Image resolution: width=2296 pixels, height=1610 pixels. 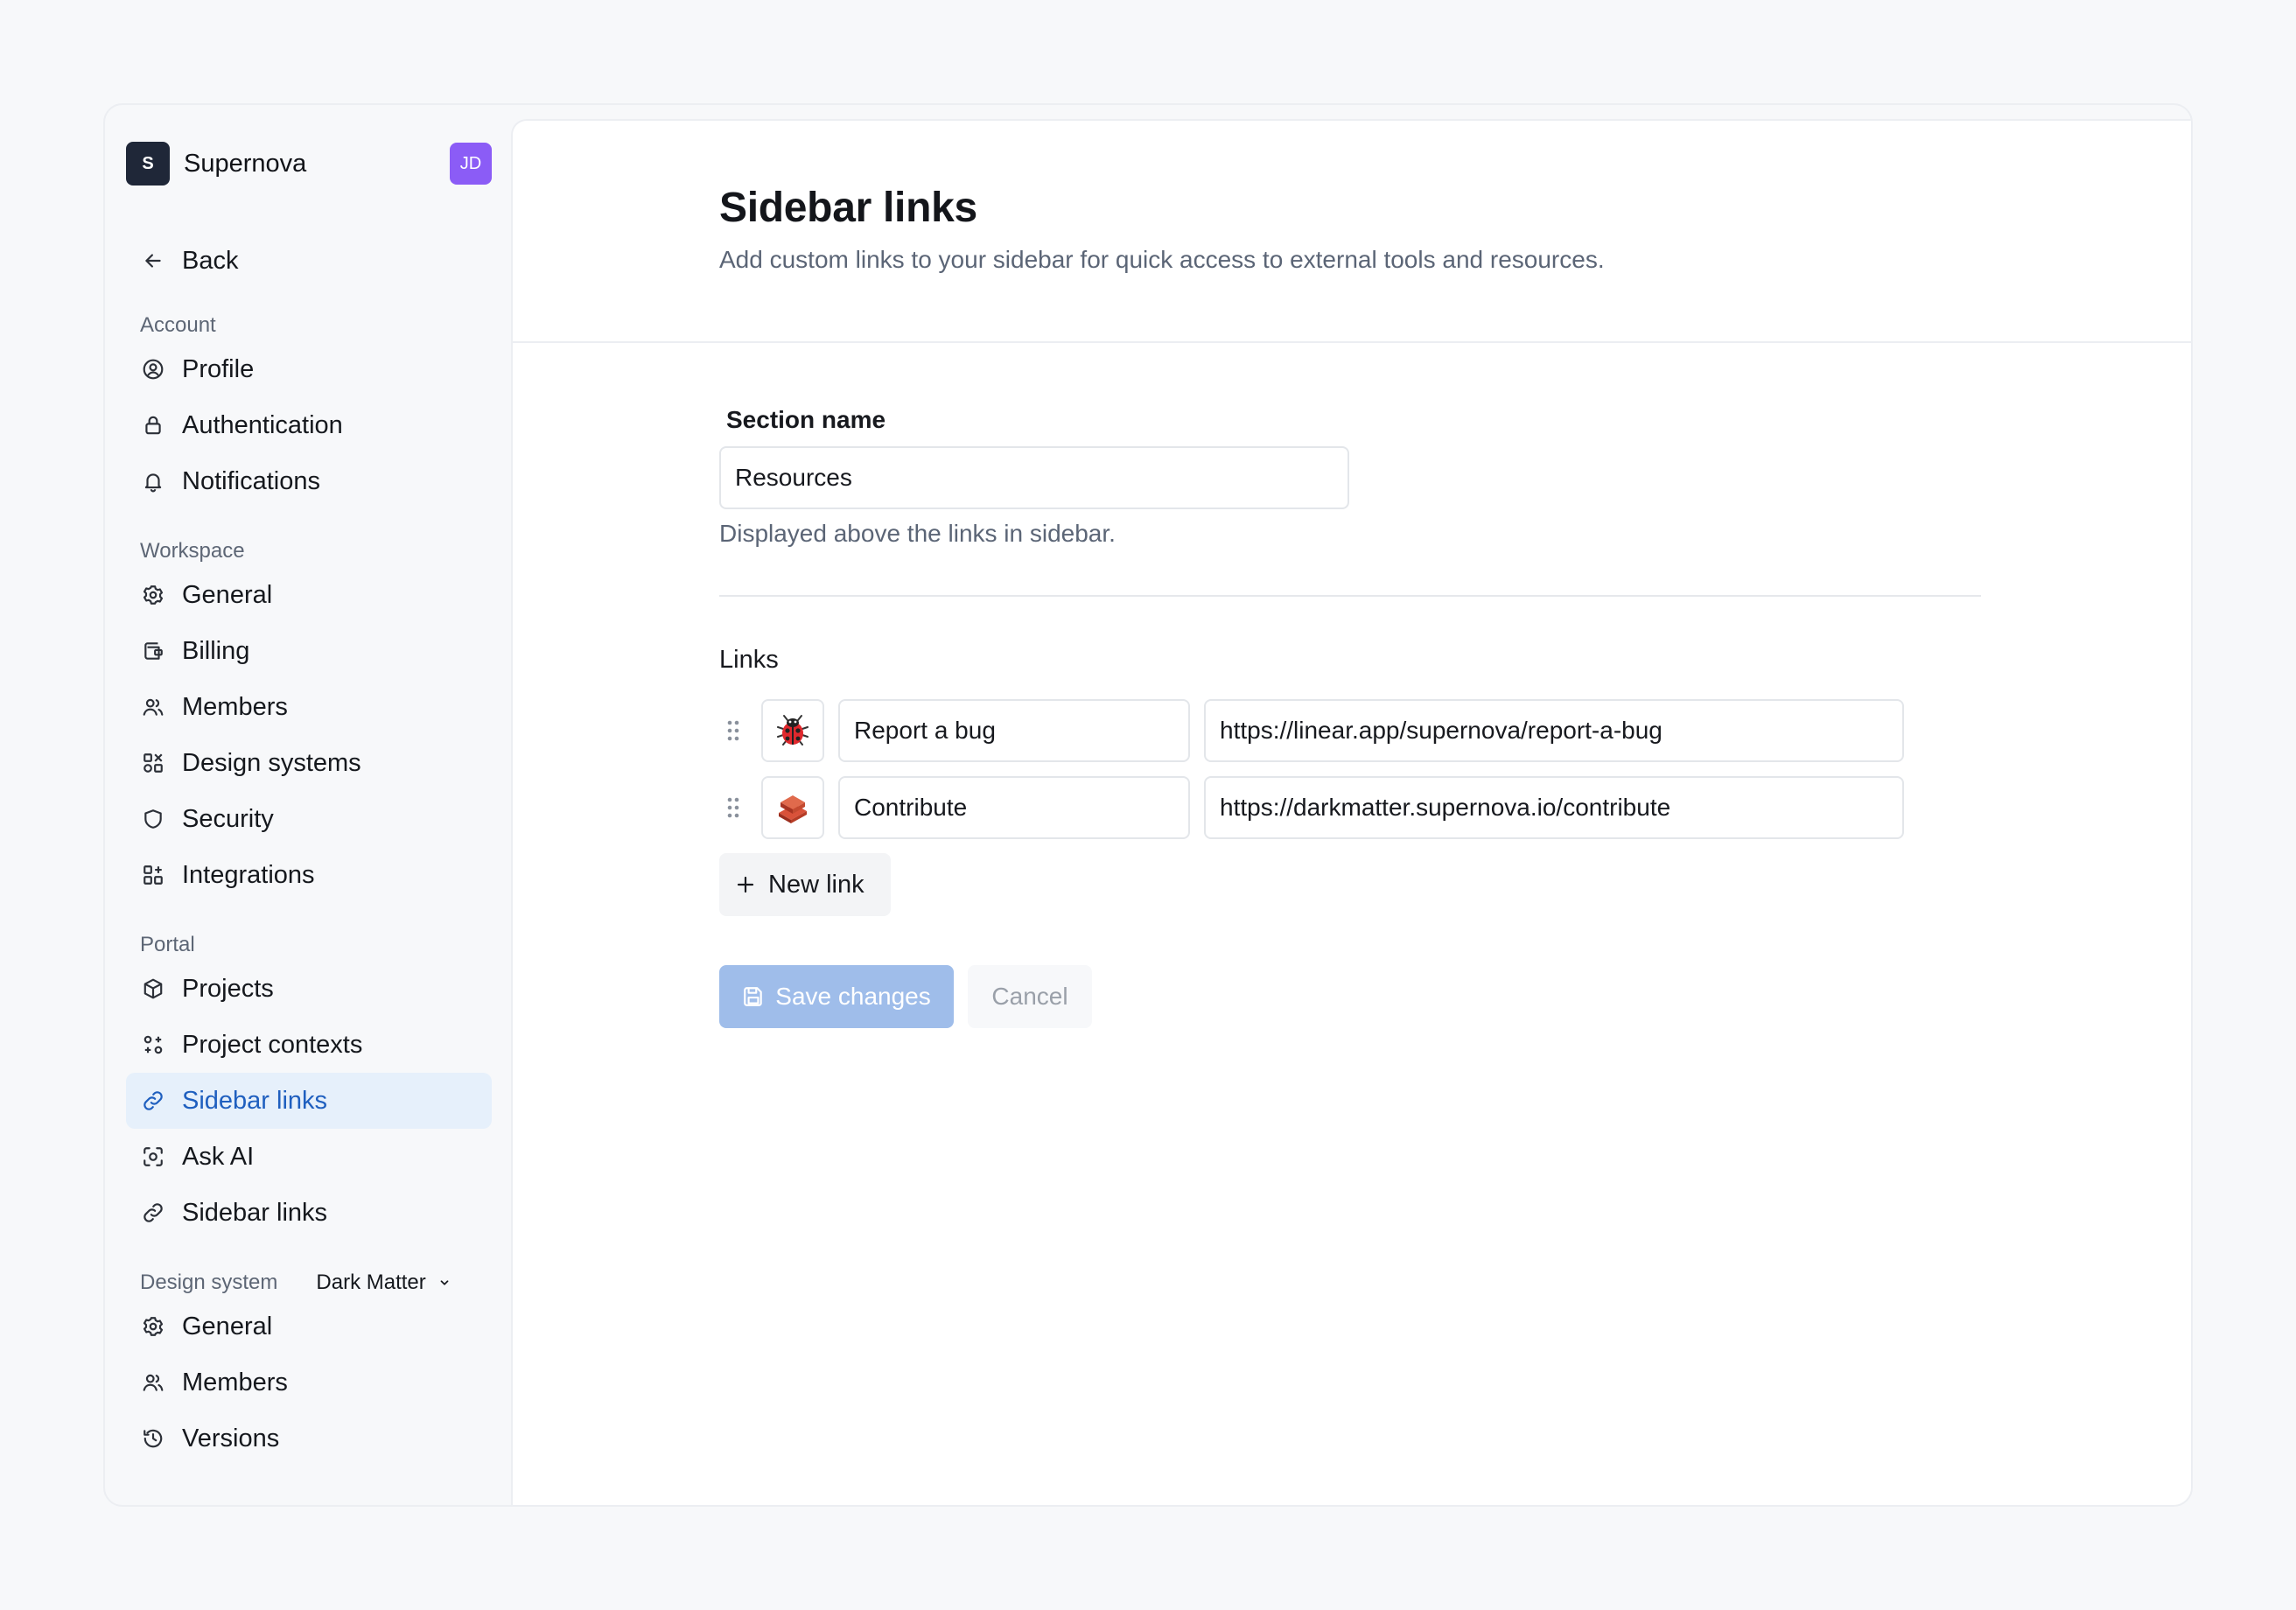 I want to click on ladybug-icon, so click(x=792, y=730).